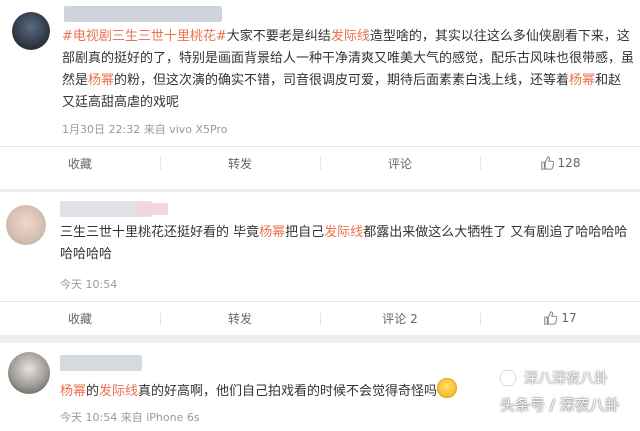 This screenshot has width=640, height=431. I want to click on awkward-face-emoji, so click(447, 388).